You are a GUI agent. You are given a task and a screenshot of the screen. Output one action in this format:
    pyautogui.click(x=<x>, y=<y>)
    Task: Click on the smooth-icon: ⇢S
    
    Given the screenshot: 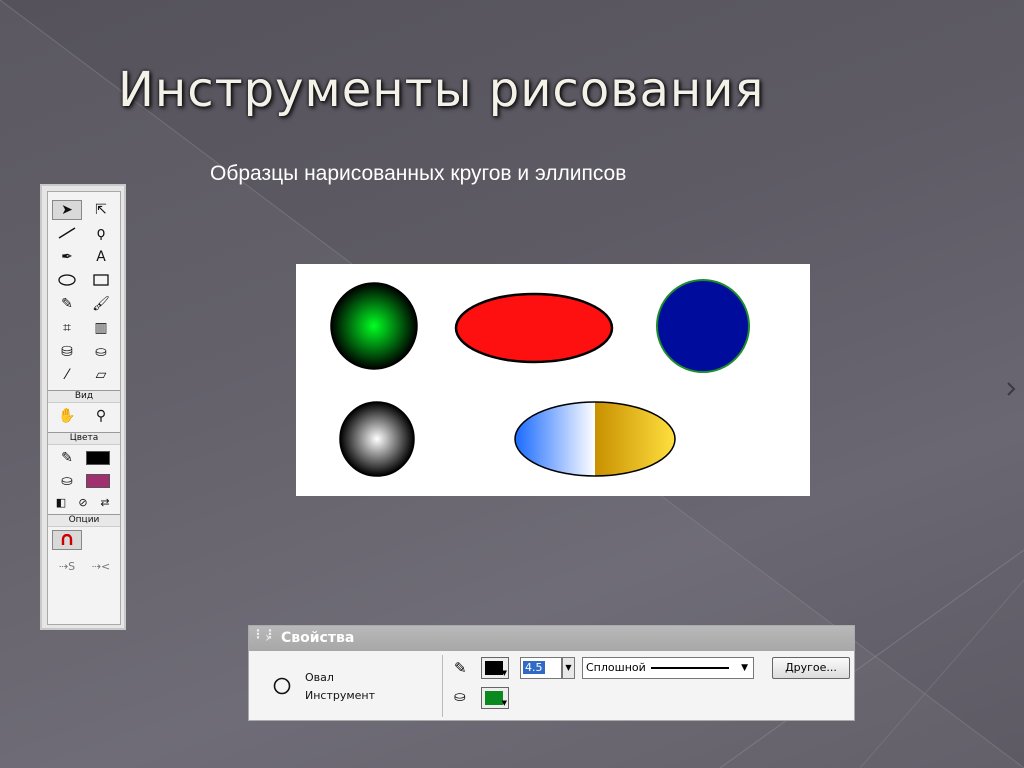 What is the action you would take?
    pyautogui.click(x=67, y=566)
    